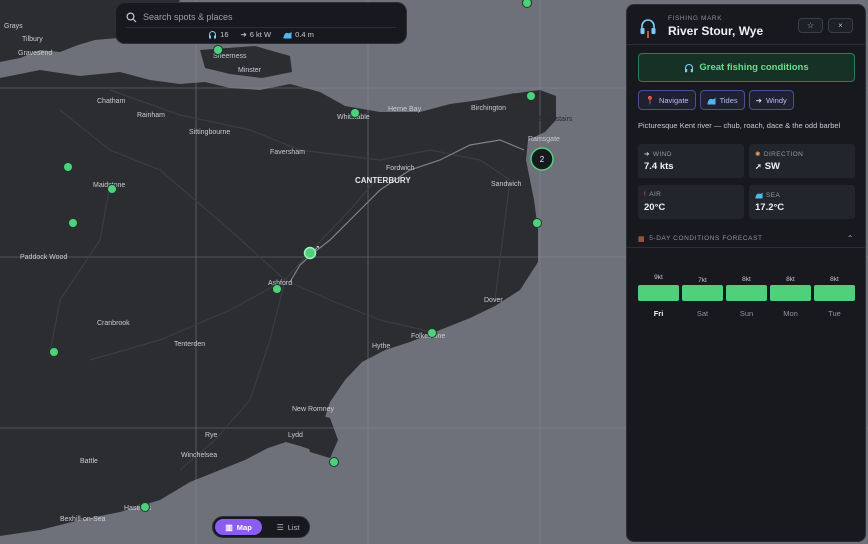  I want to click on conditions-text: Great fishing conditions, so click(754, 67).